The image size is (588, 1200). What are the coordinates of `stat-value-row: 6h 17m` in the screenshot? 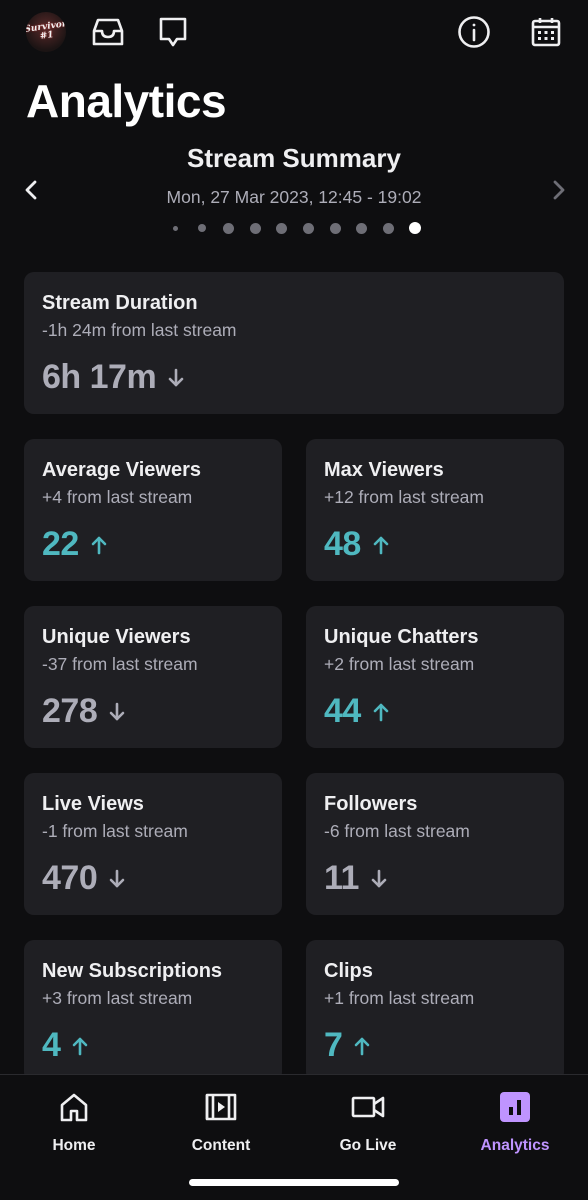 It's located at (113, 377).